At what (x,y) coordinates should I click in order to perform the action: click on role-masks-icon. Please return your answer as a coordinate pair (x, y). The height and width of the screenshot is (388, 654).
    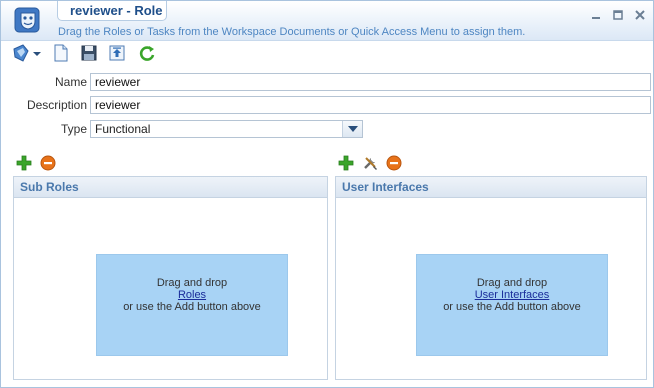
    Looking at the image, I should click on (27, 20).